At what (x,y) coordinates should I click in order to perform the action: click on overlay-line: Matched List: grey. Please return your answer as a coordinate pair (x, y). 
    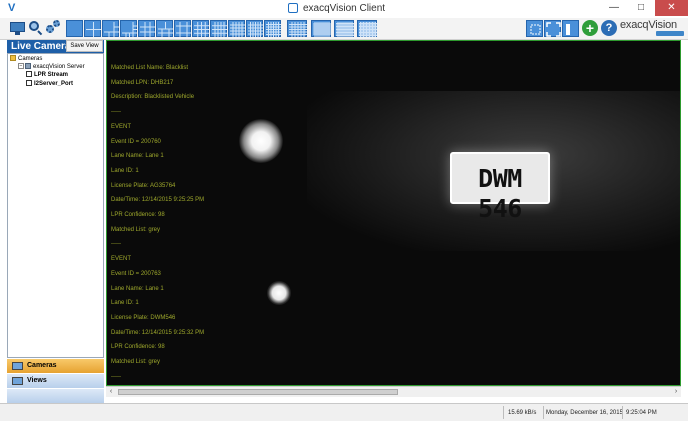
    Looking at the image, I should click on (136, 362).